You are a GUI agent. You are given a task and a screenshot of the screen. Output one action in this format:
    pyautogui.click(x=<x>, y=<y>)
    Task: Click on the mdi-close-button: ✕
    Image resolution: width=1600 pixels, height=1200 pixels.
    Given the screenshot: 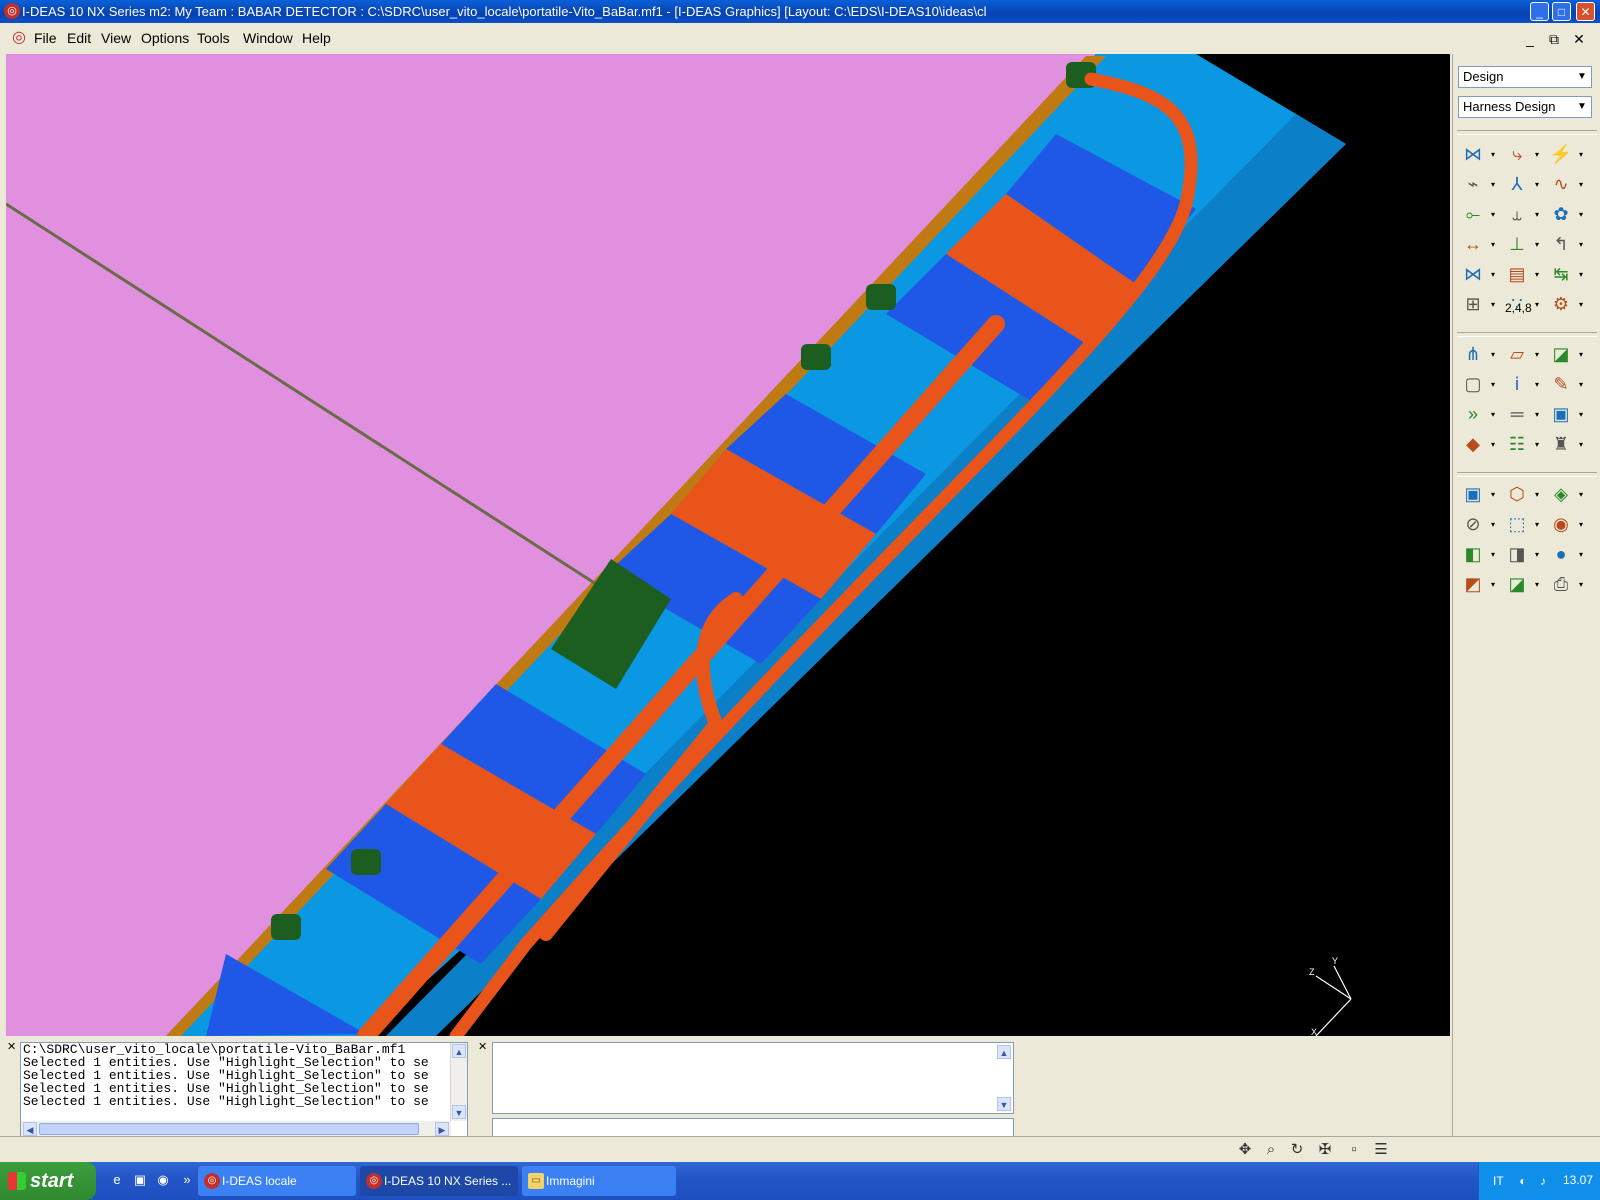 What is the action you would take?
    pyautogui.click(x=1579, y=39)
    